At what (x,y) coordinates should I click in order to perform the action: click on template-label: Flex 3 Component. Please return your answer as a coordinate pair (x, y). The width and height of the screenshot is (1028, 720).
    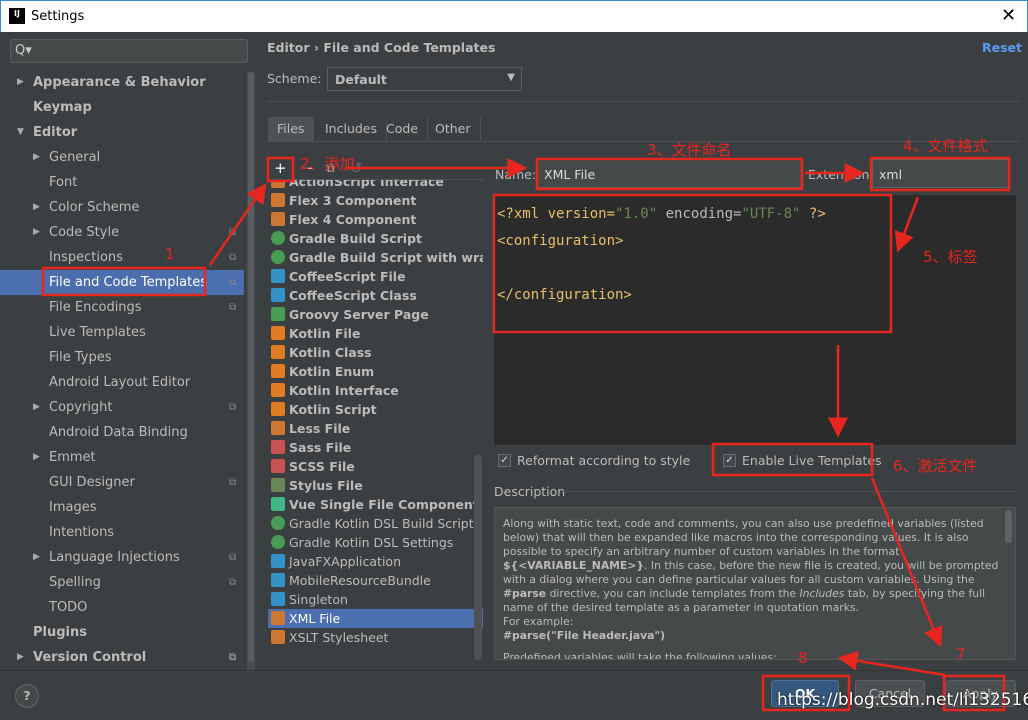
    Looking at the image, I should click on (353, 200).